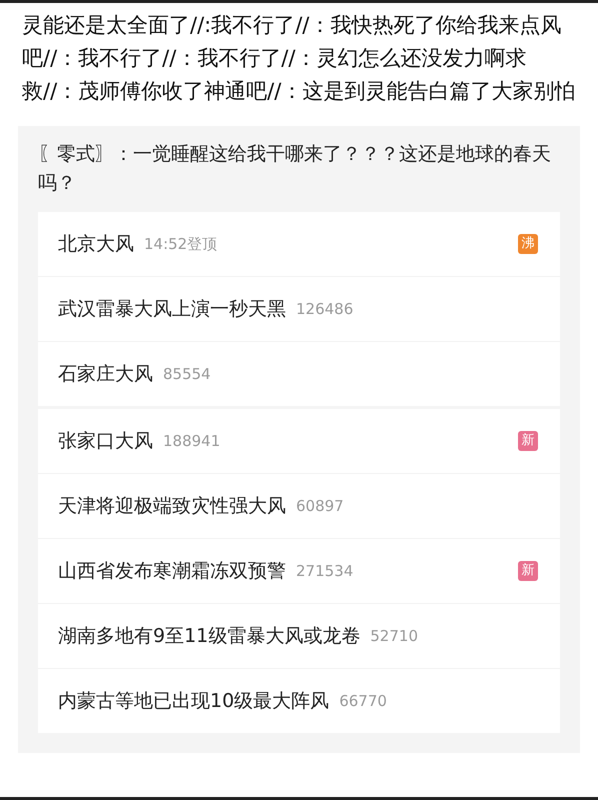 The image size is (598, 800). What do you see at coordinates (172, 309) in the screenshot?
I see `trend-title: 武汉雷暴大风上演一秒天黑` at bounding box center [172, 309].